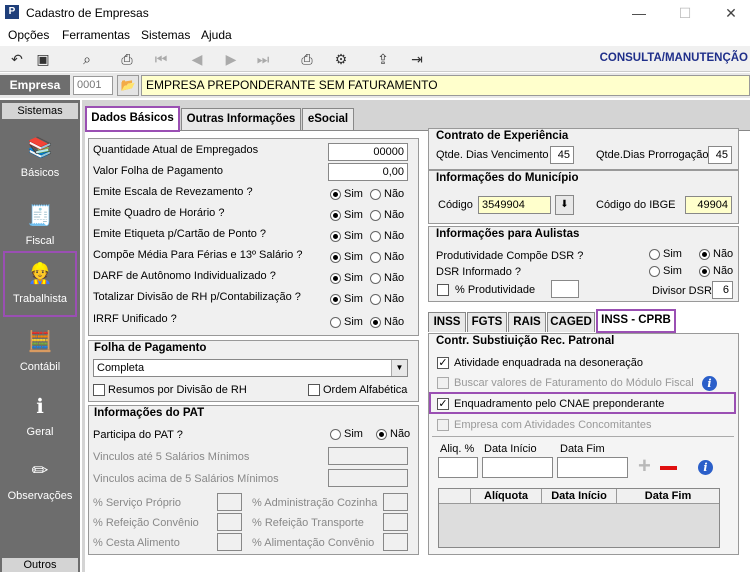 The image size is (750, 572). I want to click on subtab-inss: INSS, so click(447, 322).